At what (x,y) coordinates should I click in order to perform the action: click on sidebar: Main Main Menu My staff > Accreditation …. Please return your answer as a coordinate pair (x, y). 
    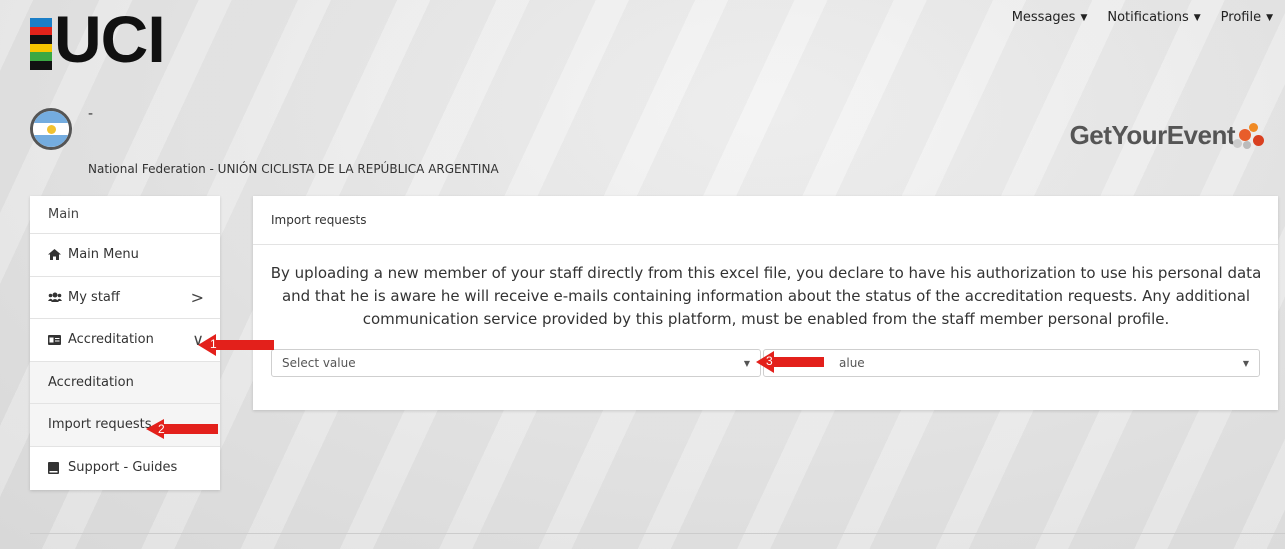
    Looking at the image, I should click on (125, 343).